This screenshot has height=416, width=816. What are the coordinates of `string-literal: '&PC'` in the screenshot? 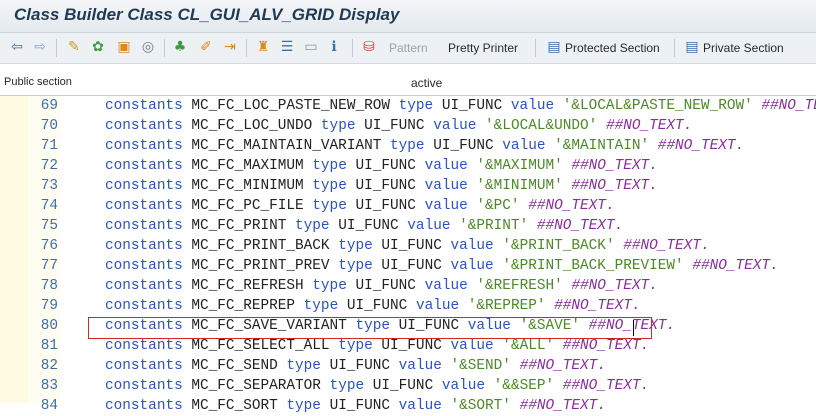 It's located at (498, 206).